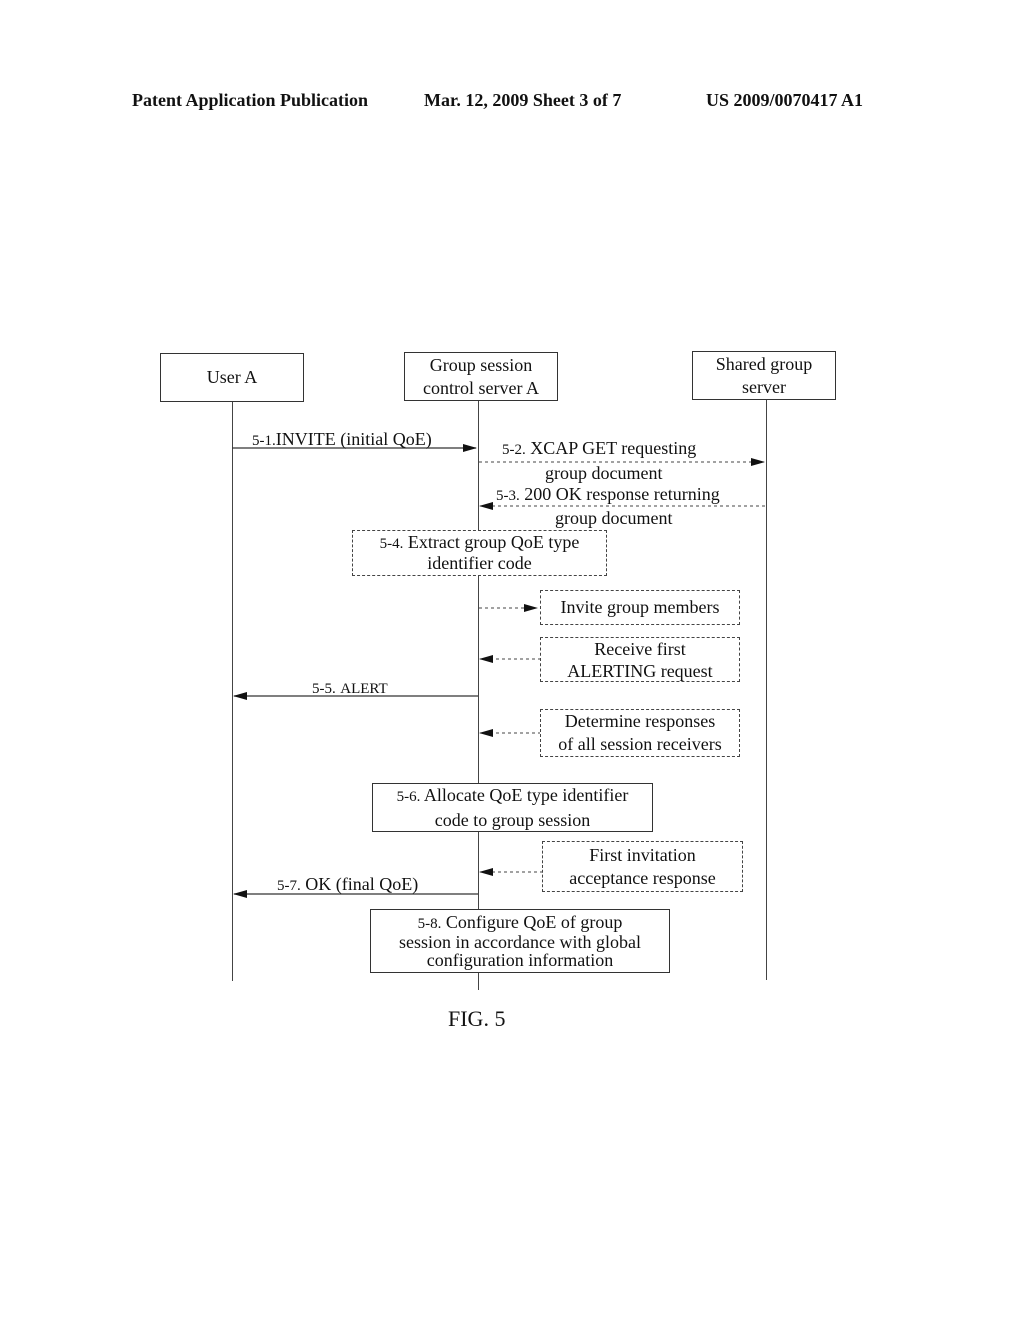 The image size is (1024, 1320). Describe the element at coordinates (604, 473) in the screenshot. I see `message-5-2-label-line2: group document` at that location.